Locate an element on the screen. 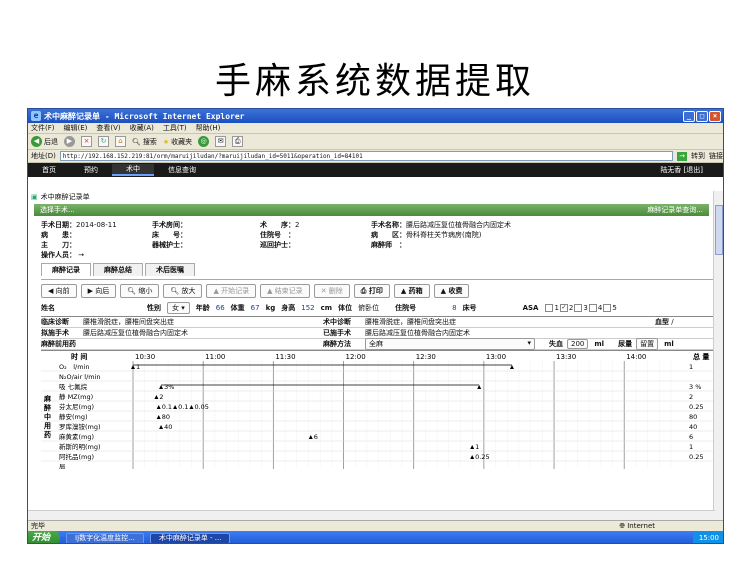 Image resolution: width=750 pixels, height=562 pixels. back-arrow-icon: ◀ is located at coordinates (36, 141).